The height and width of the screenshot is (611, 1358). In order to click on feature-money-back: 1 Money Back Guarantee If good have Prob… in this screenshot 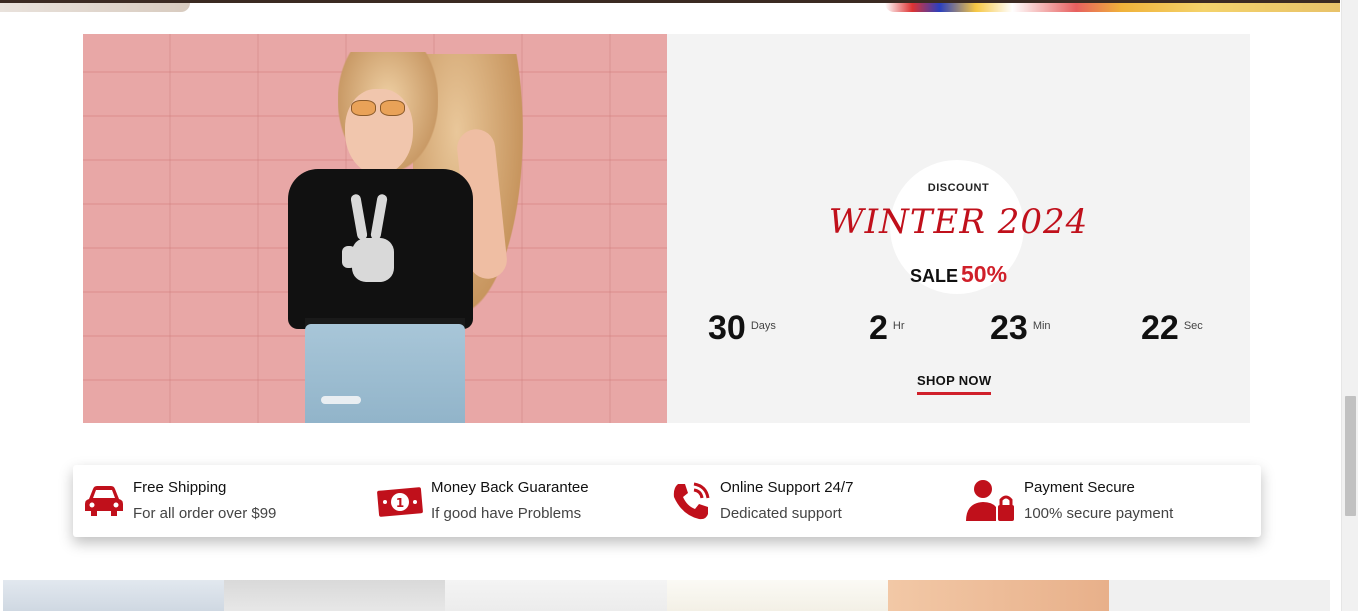, I will do `click(483, 501)`.